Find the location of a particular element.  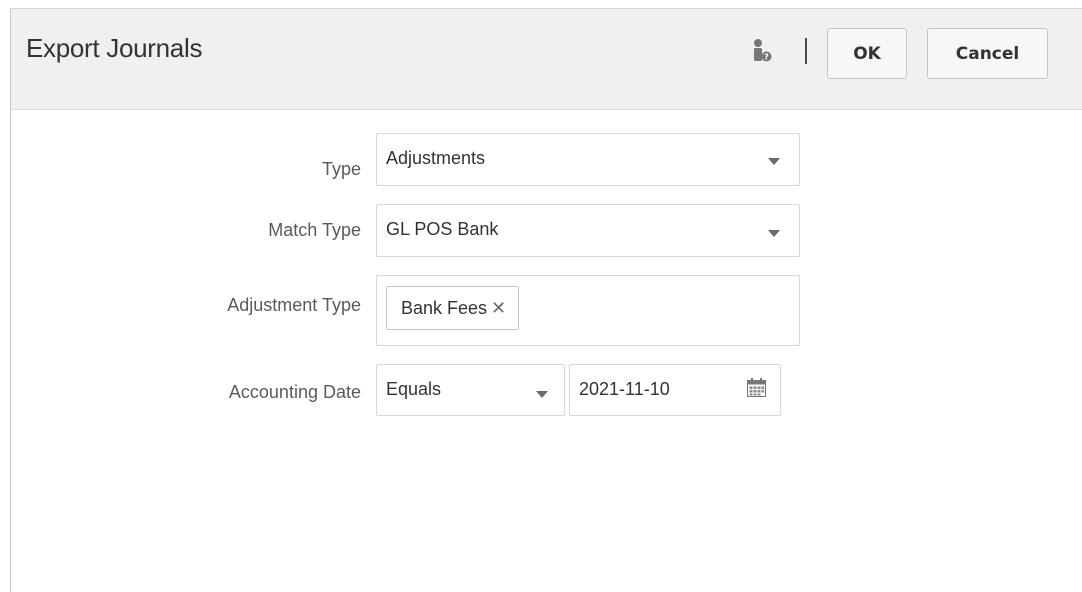

cancel-button: Cancel is located at coordinates (987, 53).